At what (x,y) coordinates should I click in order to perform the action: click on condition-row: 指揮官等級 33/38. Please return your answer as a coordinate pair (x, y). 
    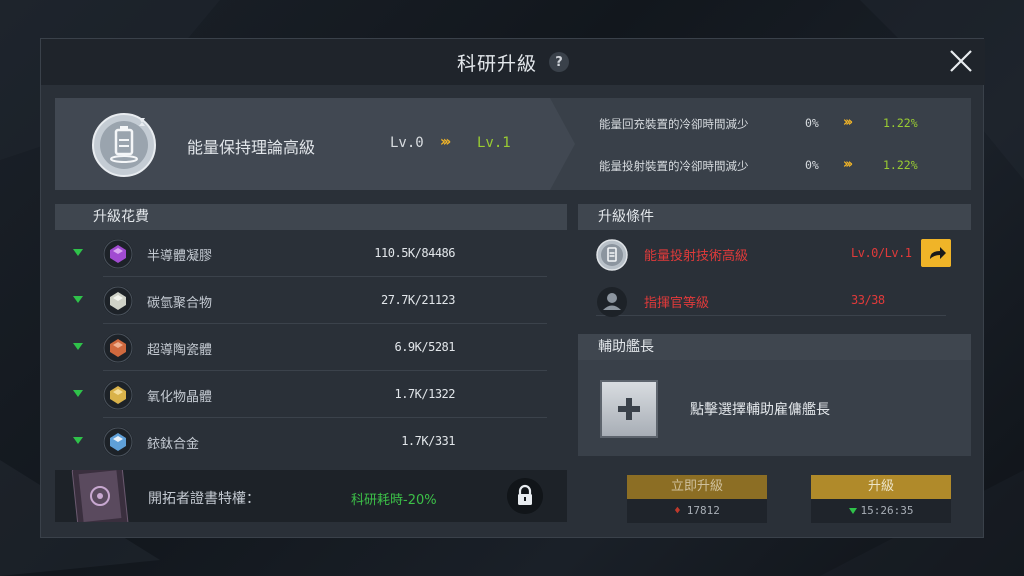
    Looking at the image, I should click on (774, 301).